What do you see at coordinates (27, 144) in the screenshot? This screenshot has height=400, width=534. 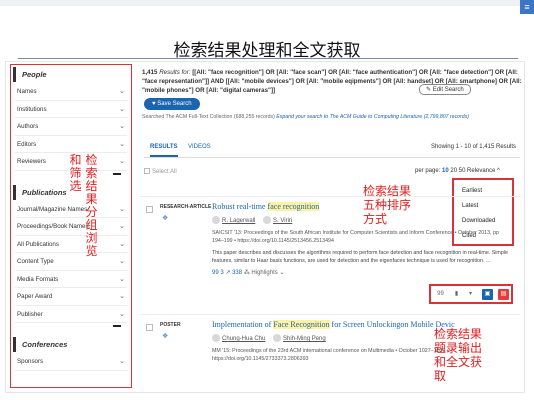 I see `filter-label: Editors` at bounding box center [27, 144].